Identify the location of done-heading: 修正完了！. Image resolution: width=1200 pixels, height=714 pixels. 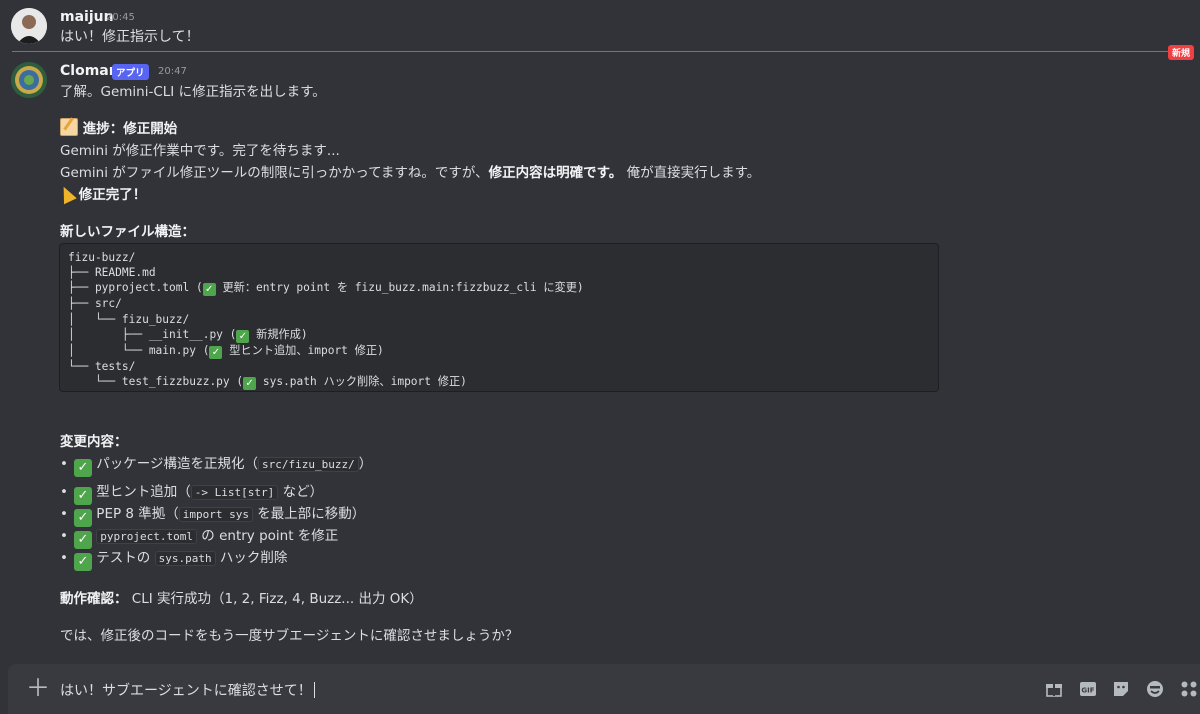
(101, 194).